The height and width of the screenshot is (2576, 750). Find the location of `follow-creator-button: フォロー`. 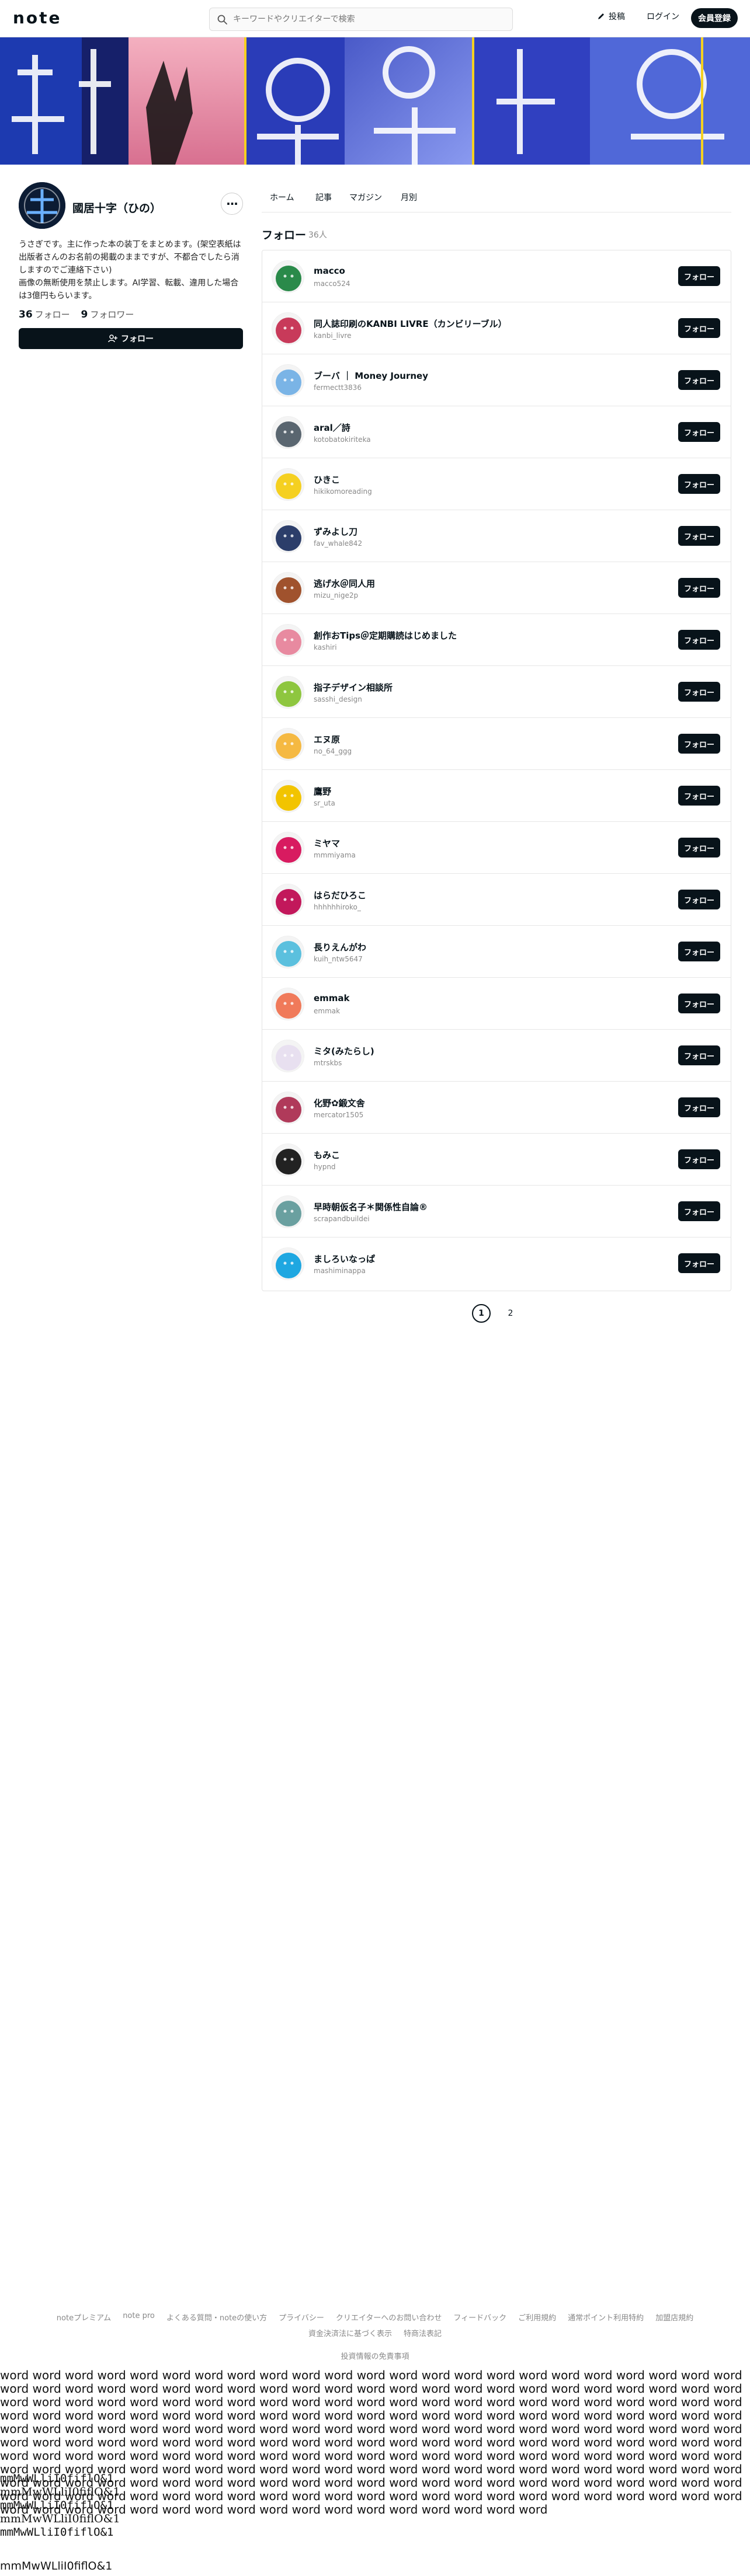

follow-creator-button: フォロー is located at coordinates (131, 339).